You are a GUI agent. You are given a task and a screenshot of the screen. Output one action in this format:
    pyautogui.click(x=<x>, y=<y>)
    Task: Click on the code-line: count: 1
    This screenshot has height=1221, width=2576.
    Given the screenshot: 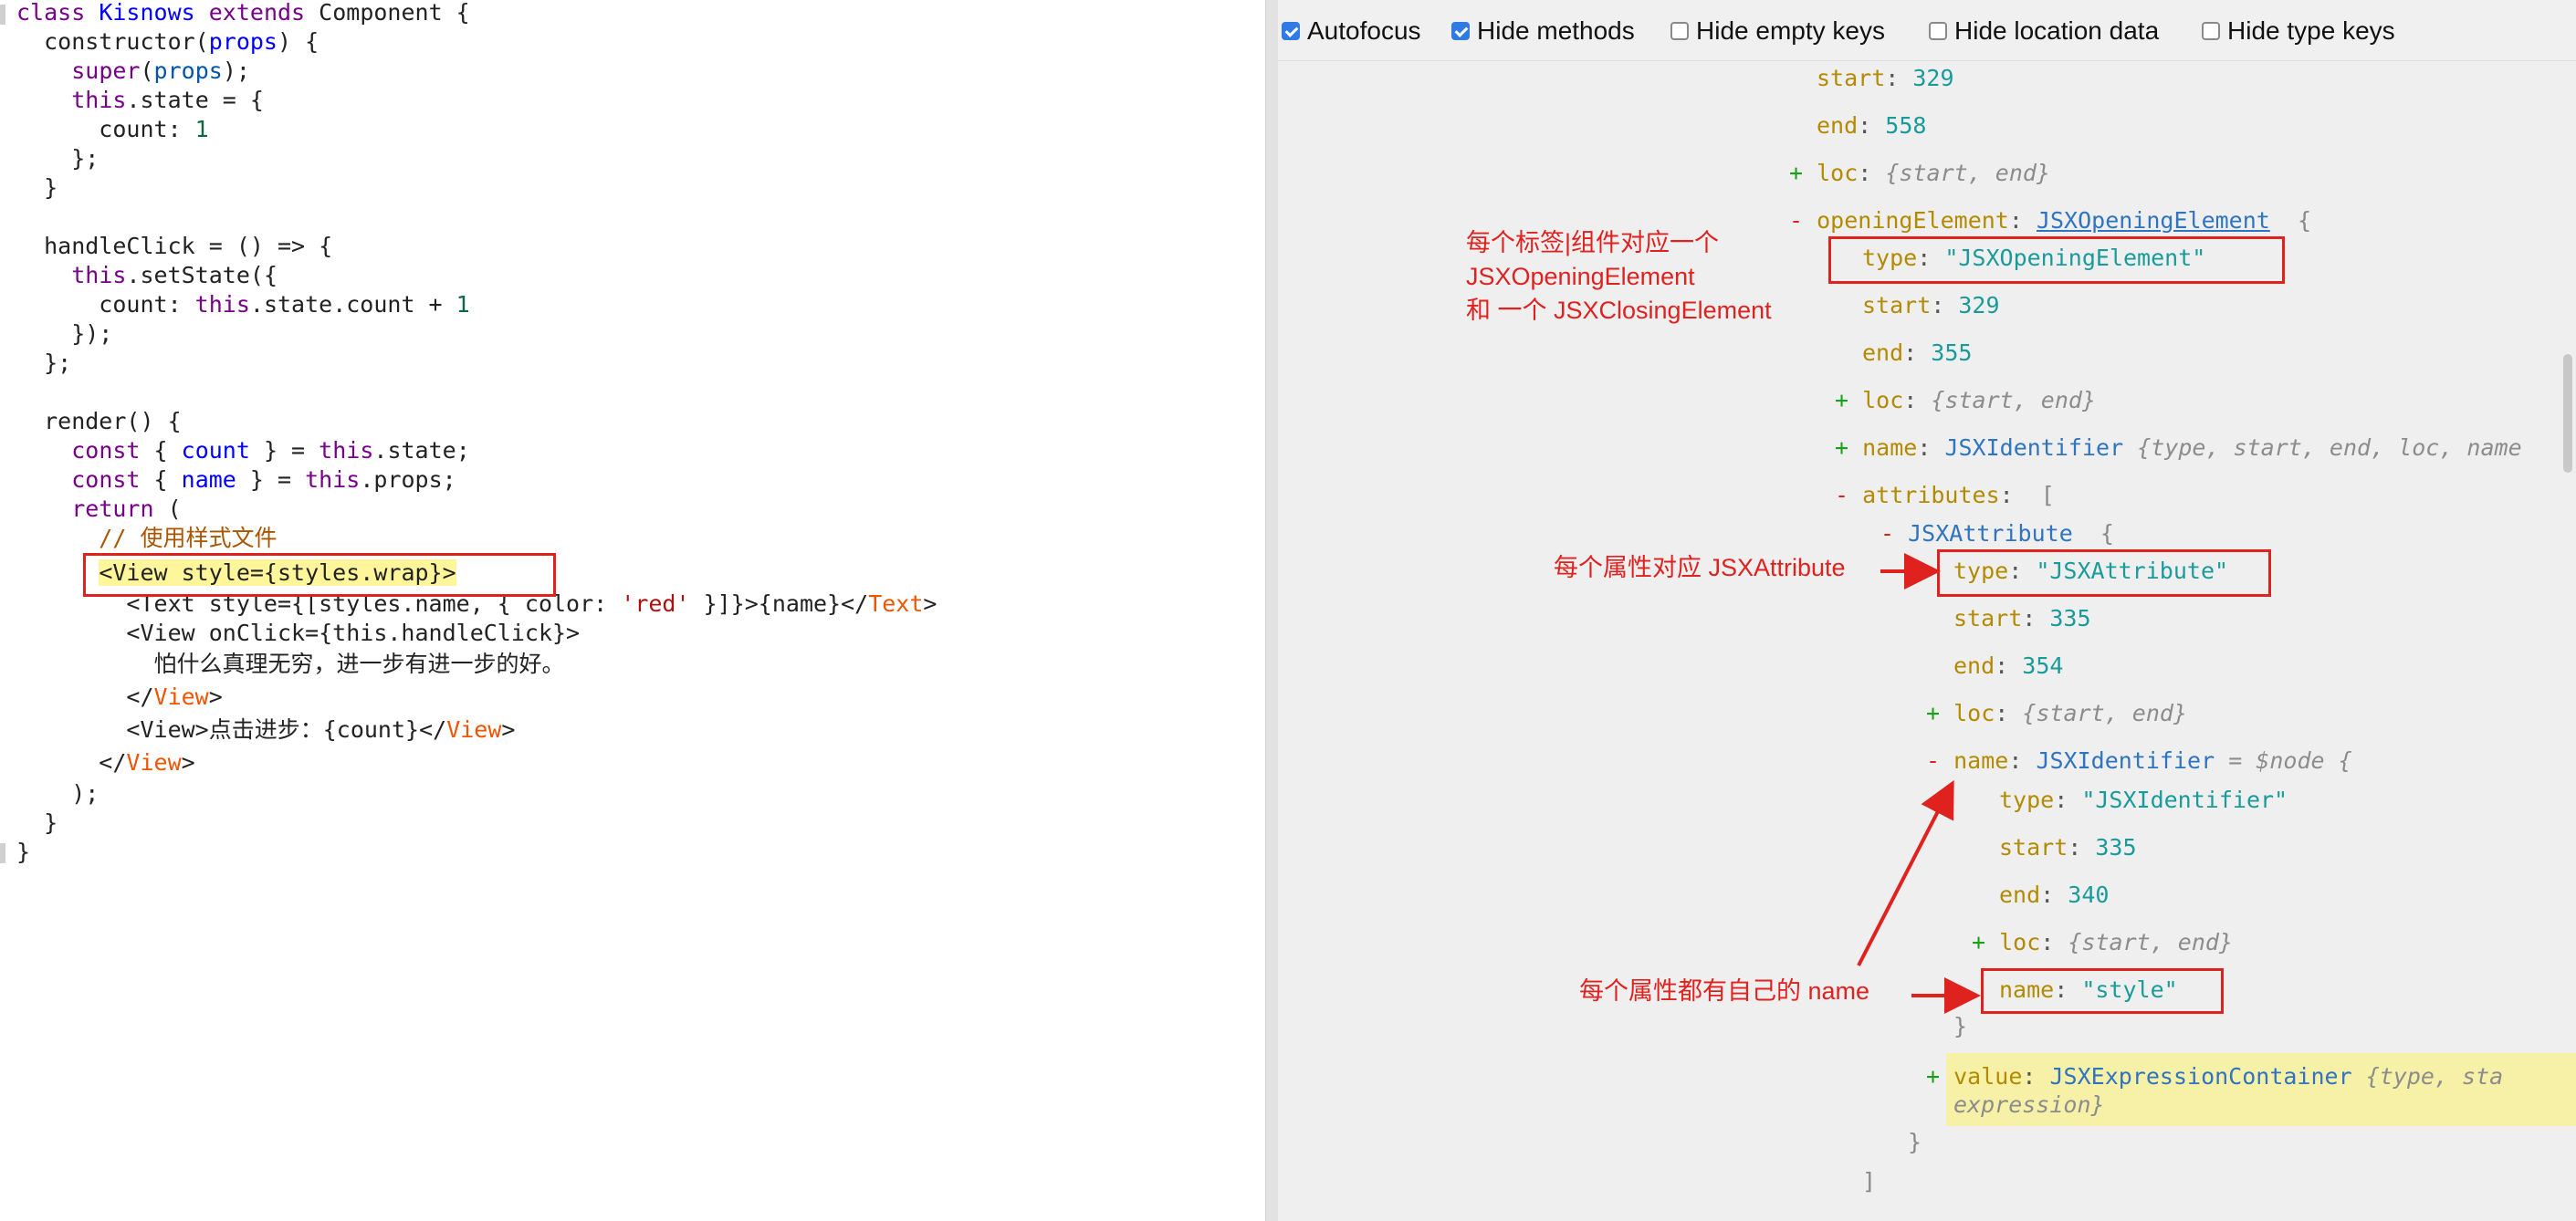 What is the action you would take?
    pyautogui.click(x=112, y=129)
    